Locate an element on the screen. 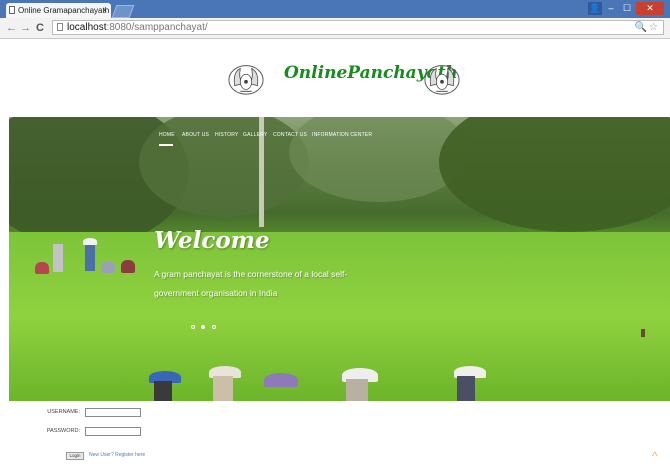  register-link: New User? Register here is located at coordinates (117, 455).